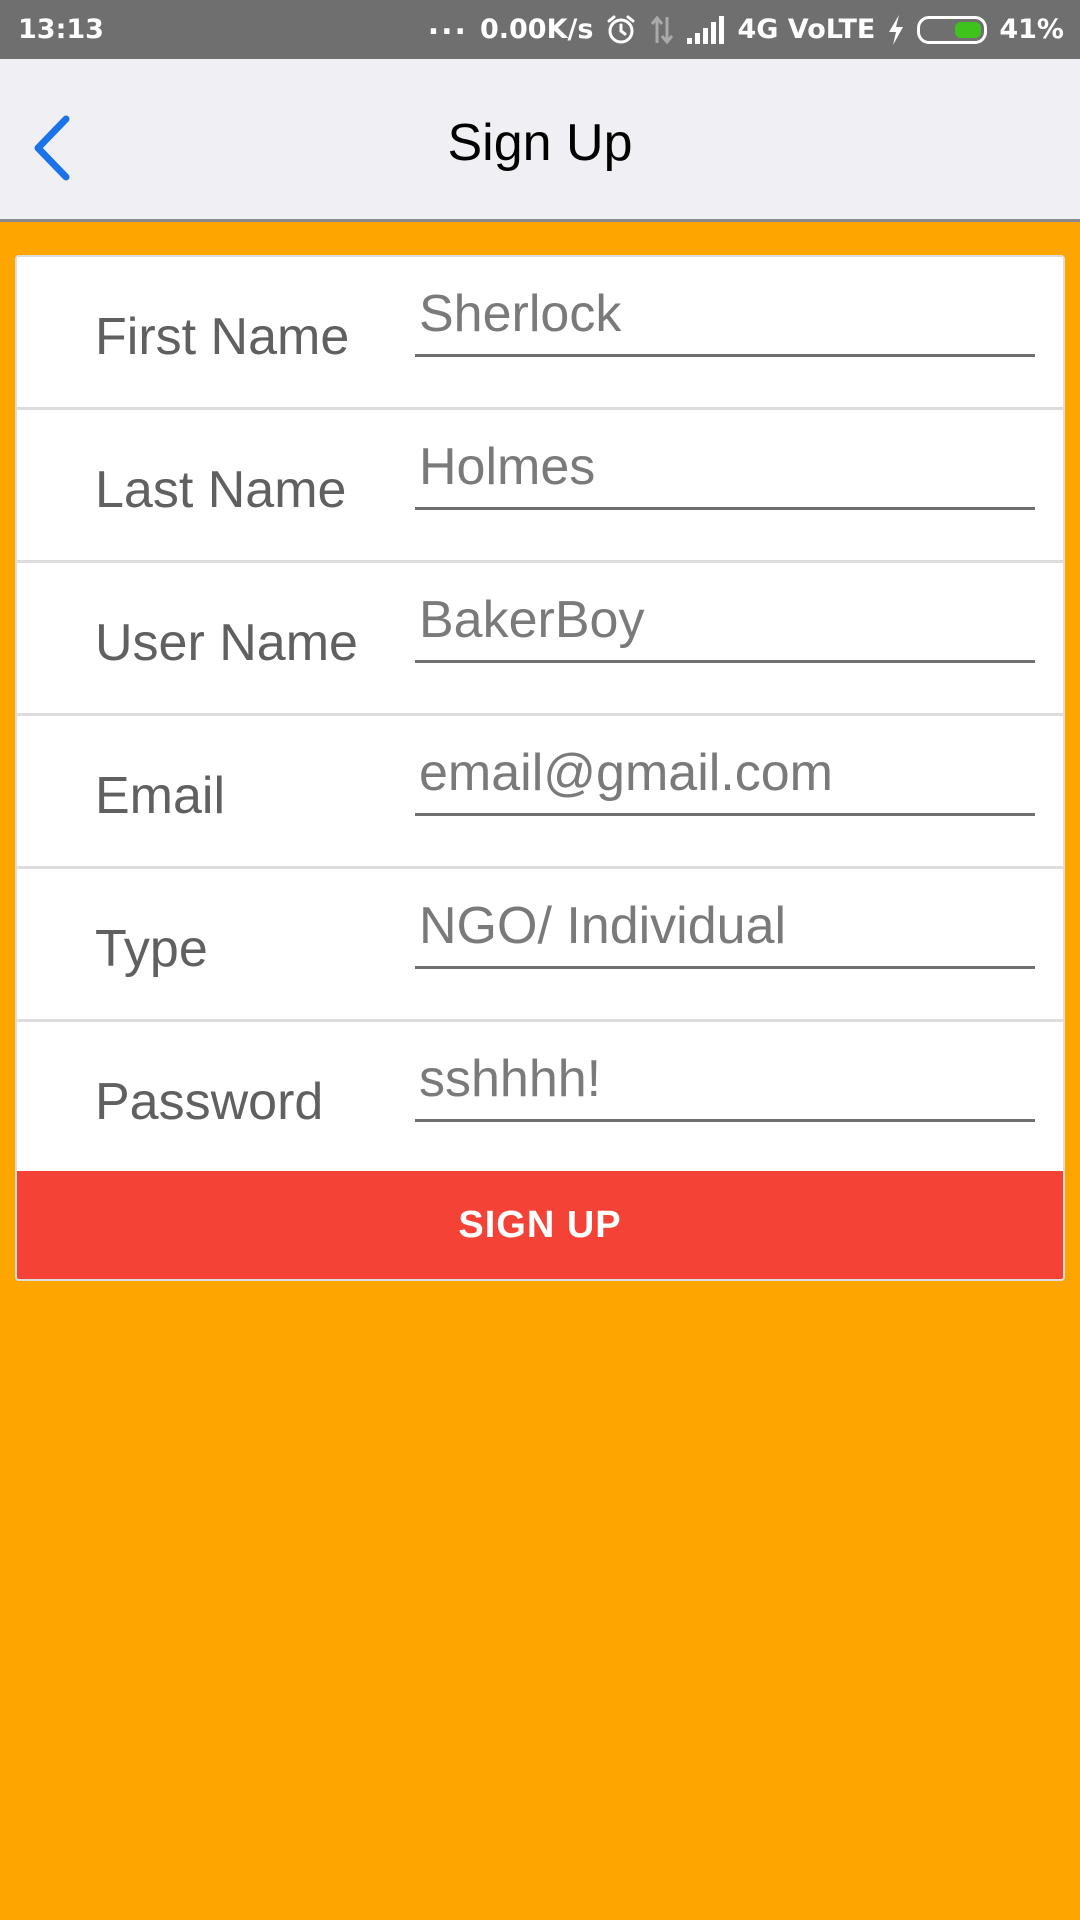 The height and width of the screenshot is (1920, 1080). Describe the element at coordinates (621, 30) in the screenshot. I see `alarm-icon` at that location.